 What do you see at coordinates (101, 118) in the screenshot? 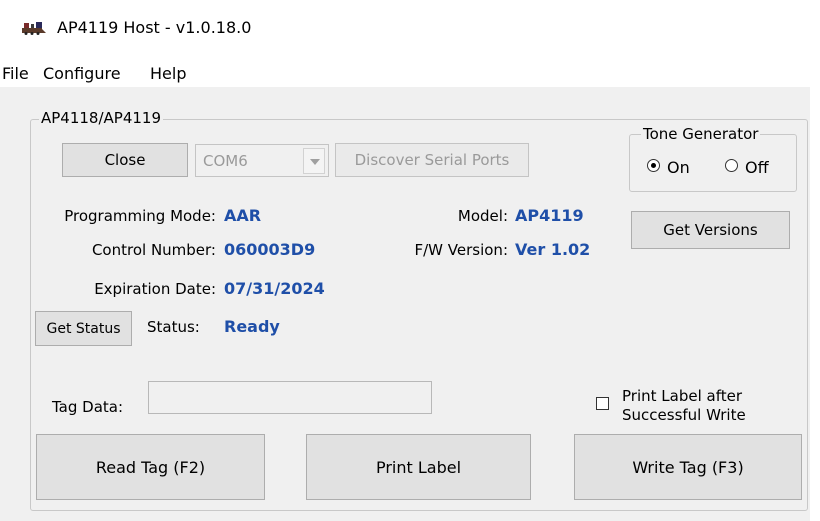
I see `device-group-legend: AP4118/AP4119` at bounding box center [101, 118].